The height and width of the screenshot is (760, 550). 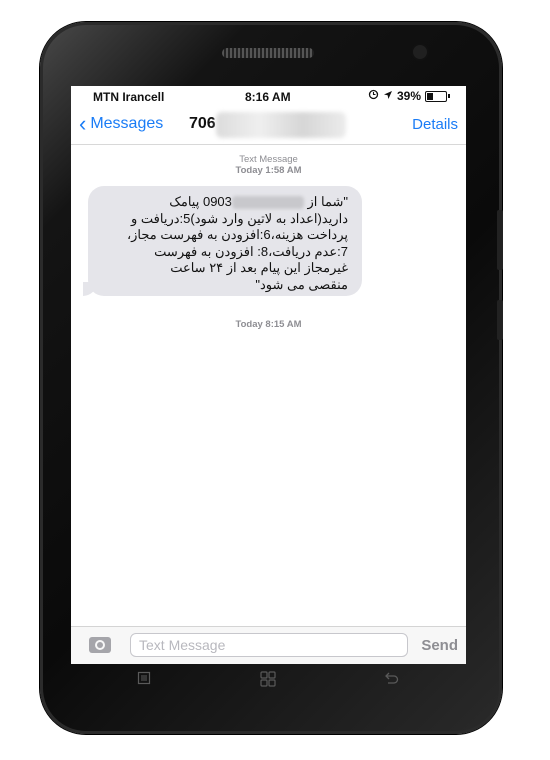 I want to click on status-indicators: 39%, so click(x=409, y=96).